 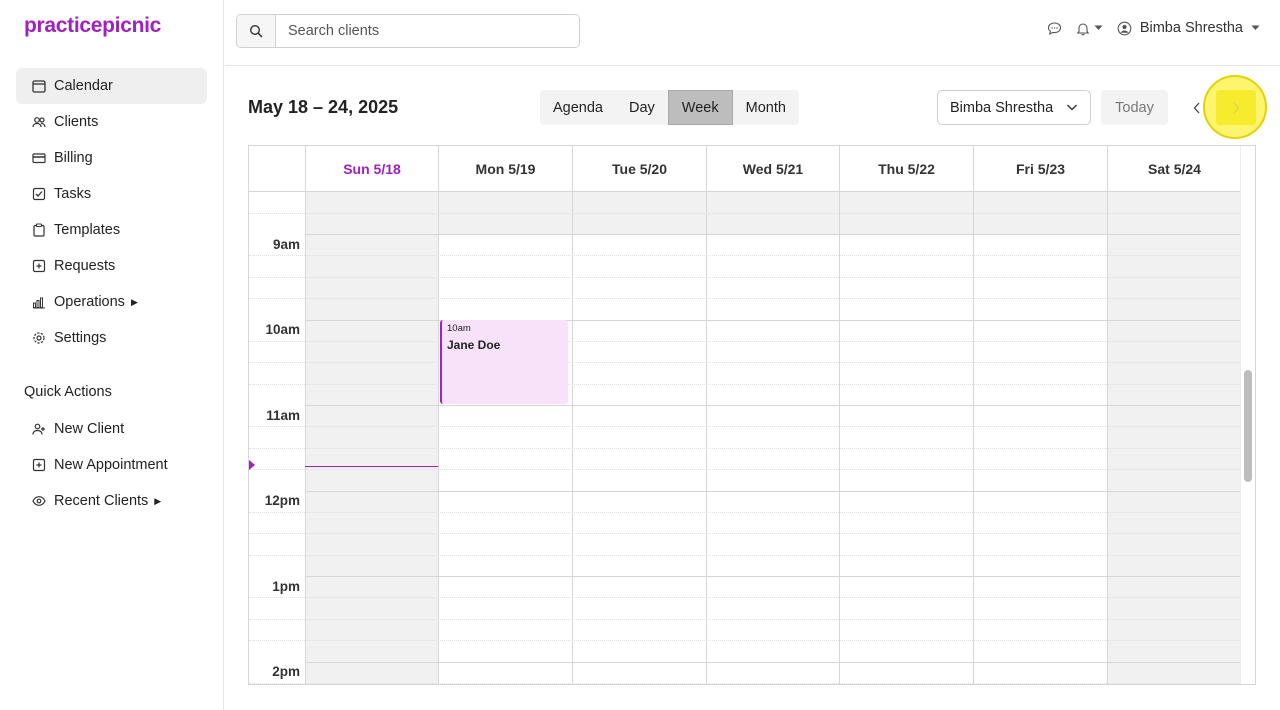 I want to click on day-header-mon: Mon 5/19, so click(x=505, y=169).